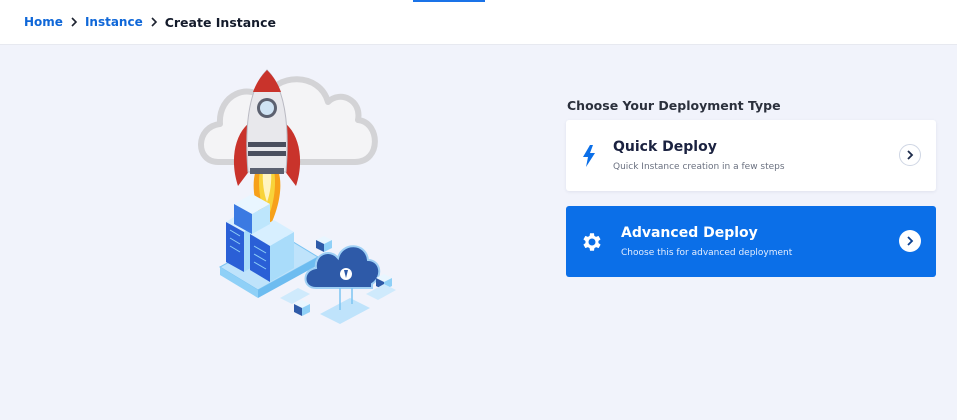 The width and height of the screenshot is (957, 420). Describe the element at coordinates (699, 167) in the screenshot. I see `quick-deploy-description: Quick Instance creation in a few steps` at that location.